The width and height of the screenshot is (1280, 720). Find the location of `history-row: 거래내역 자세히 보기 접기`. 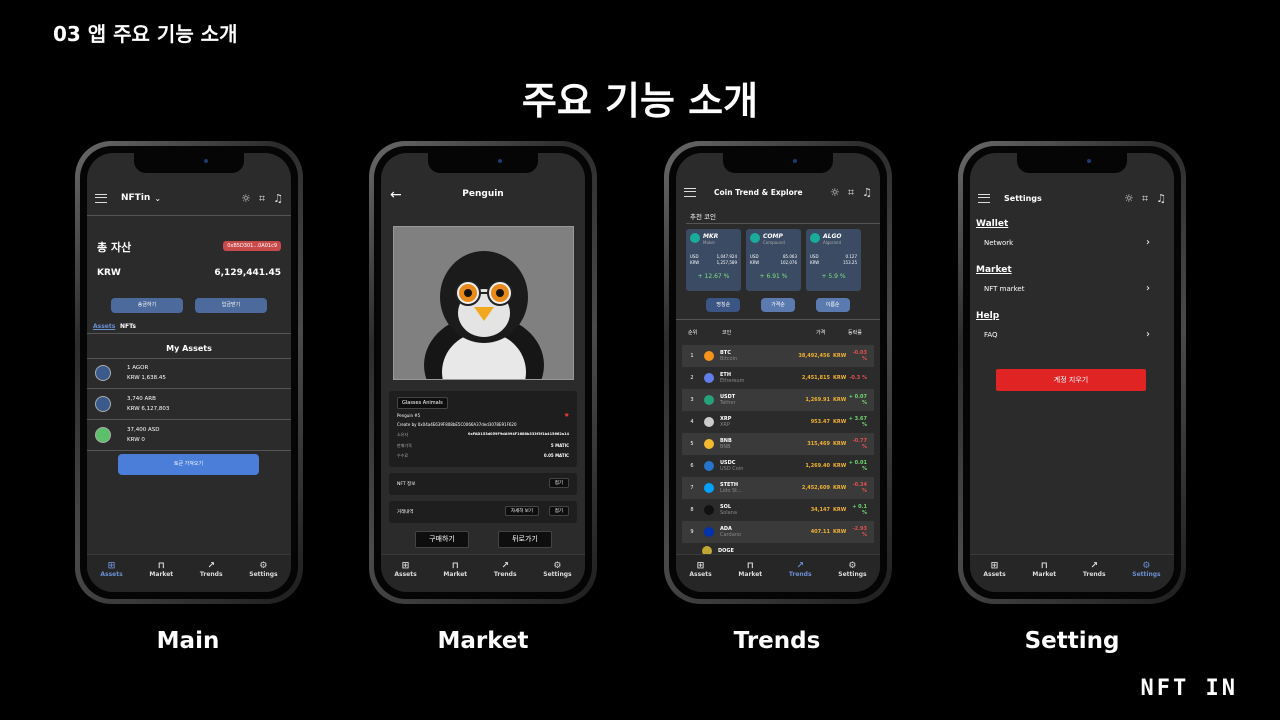

history-row: 거래내역 자세히 보기 접기 is located at coordinates (483, 512).